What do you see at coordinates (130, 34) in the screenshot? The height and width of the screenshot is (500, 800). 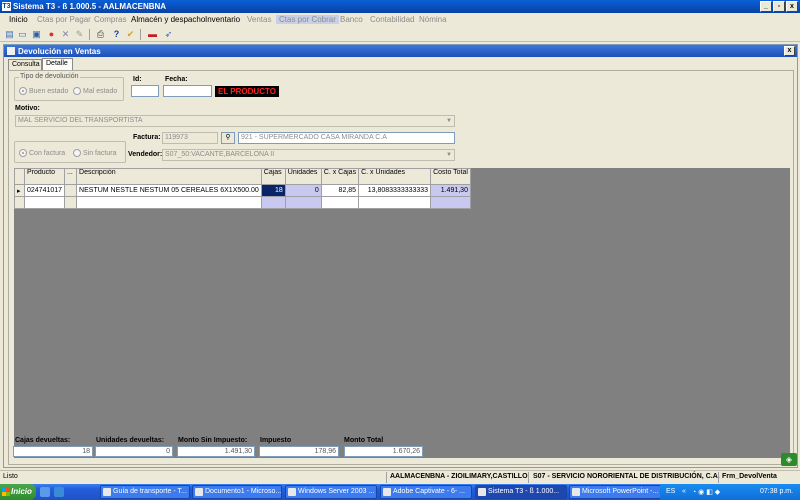 I see `filter-icon: ✔` at bounding box center [130, 34].